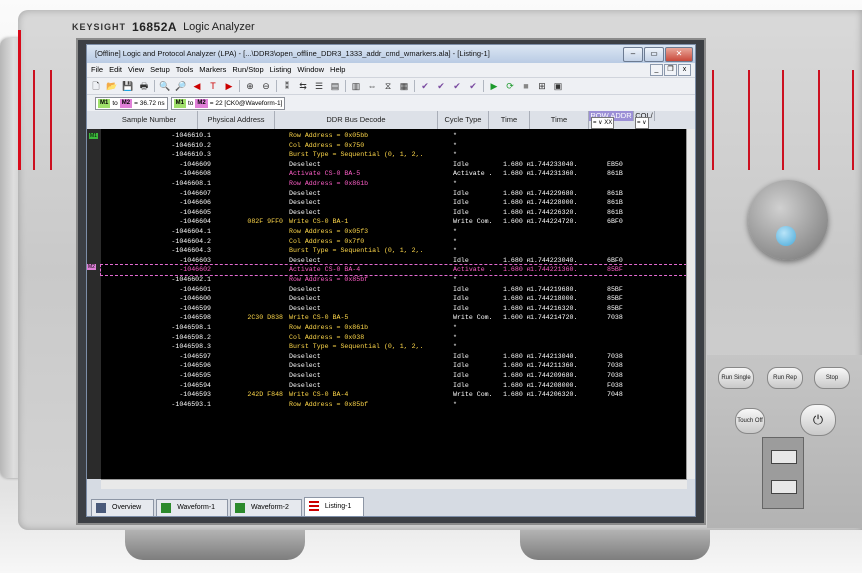 This screenshot has height=573, width=862. What do you see at coordinates (335, 86) in the screenshot?
I see `chart-icon: ▤` at bounding box center [335, 86].